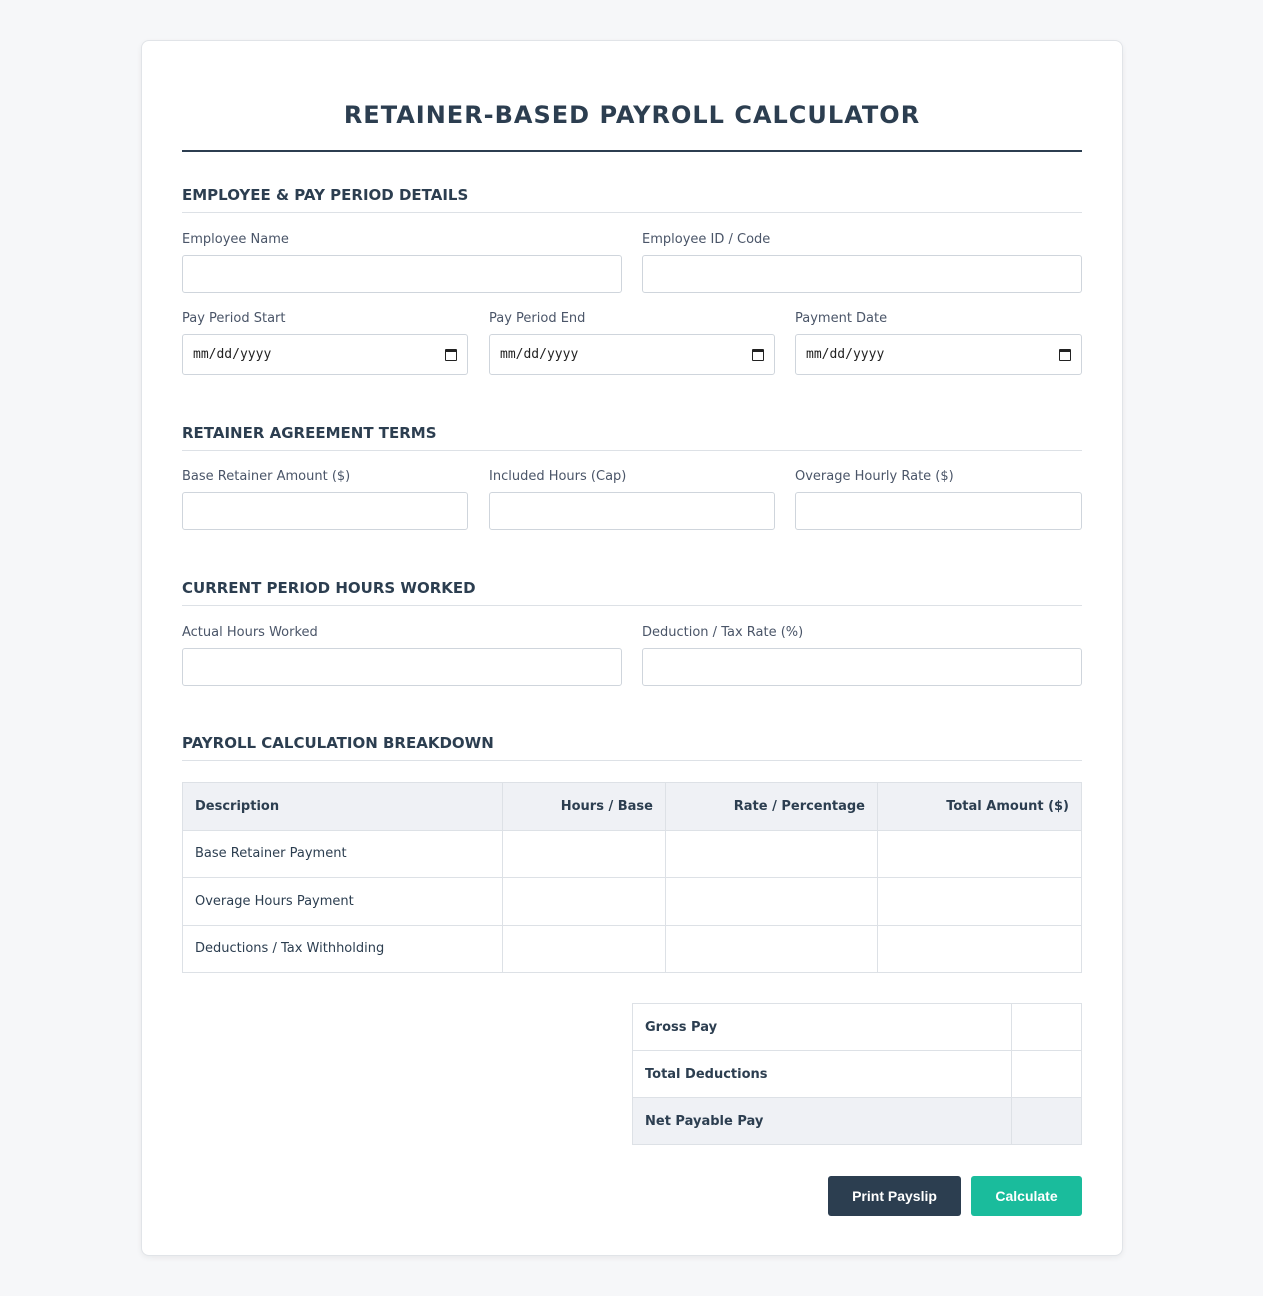 The height and width of the screenshot is (1296, 1263). Describe the element at coordinates (841, 318) in the screenshot. I see `payment-date-label: Payment Date` at that location.